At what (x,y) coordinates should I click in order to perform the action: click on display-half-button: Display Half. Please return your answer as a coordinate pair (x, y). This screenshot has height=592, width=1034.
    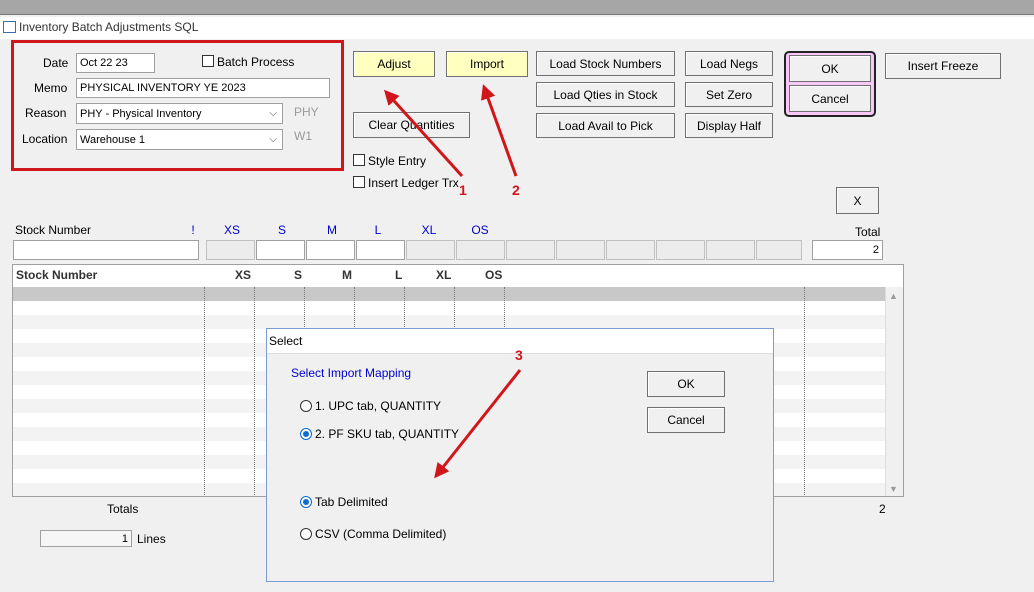
    Looking at the image, I should click on (729, 125).